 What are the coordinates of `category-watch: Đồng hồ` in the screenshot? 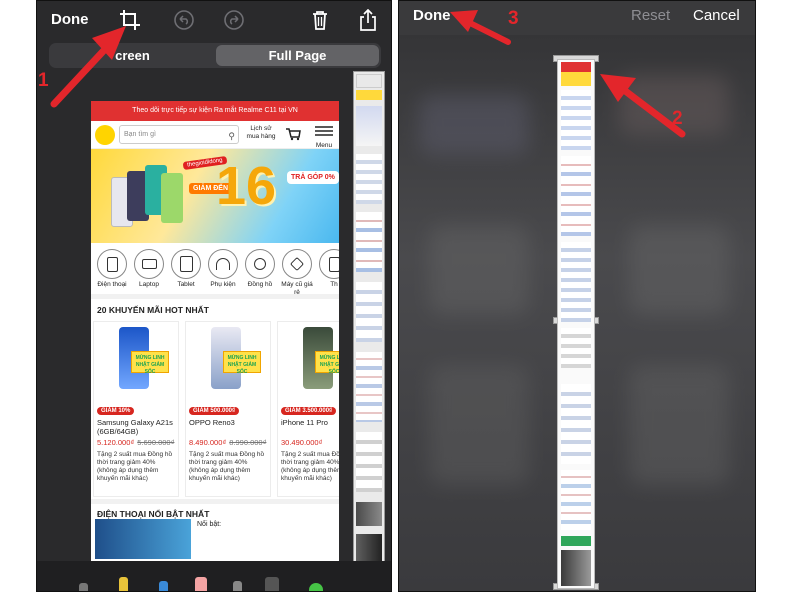 It's located at (260, 269).